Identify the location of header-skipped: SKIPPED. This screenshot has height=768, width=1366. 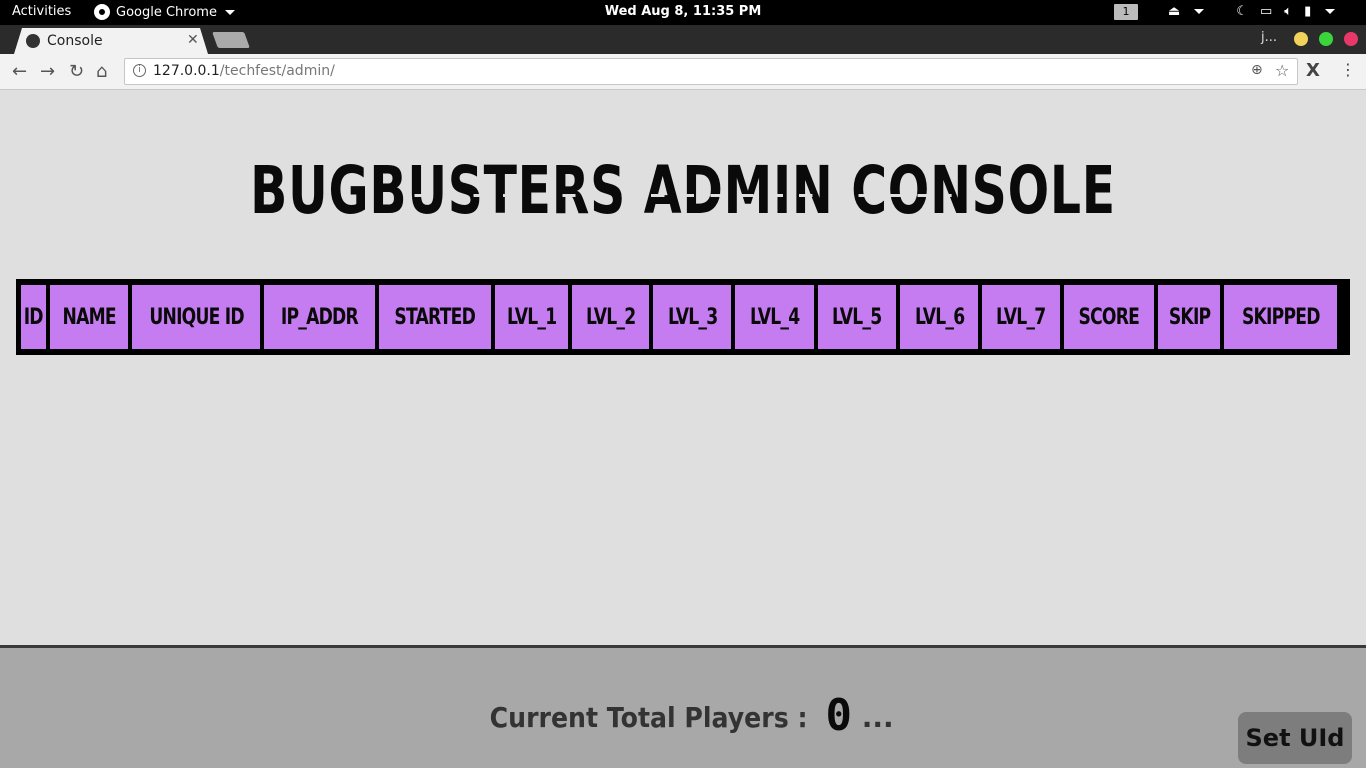
(1280, 317).